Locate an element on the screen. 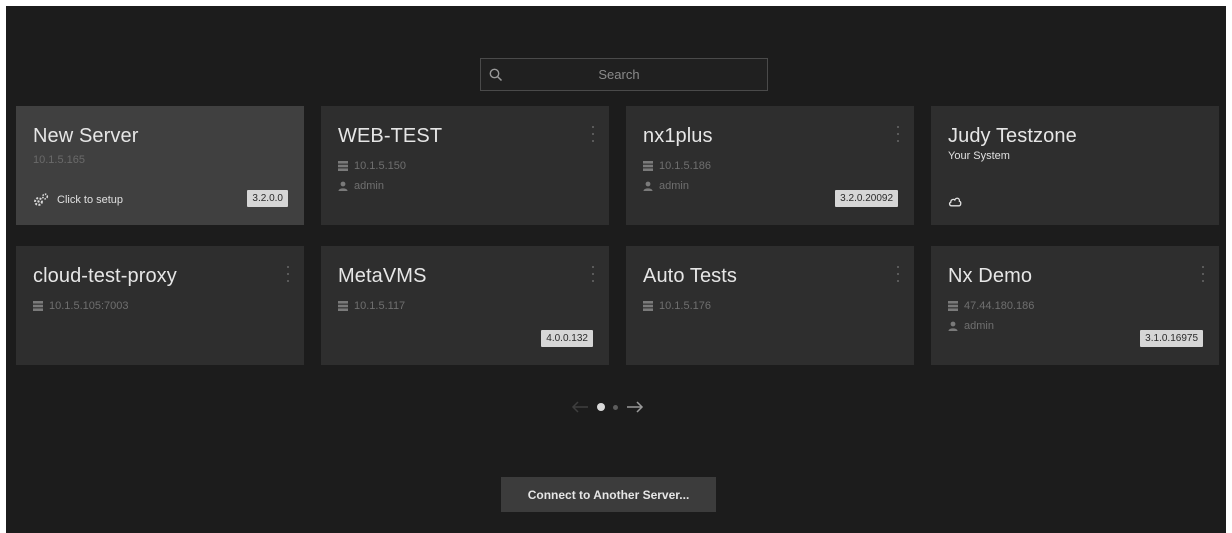 This screenshot has width=1232, height=533. setup-label: Click to setup is located at coordinates (90, 200).